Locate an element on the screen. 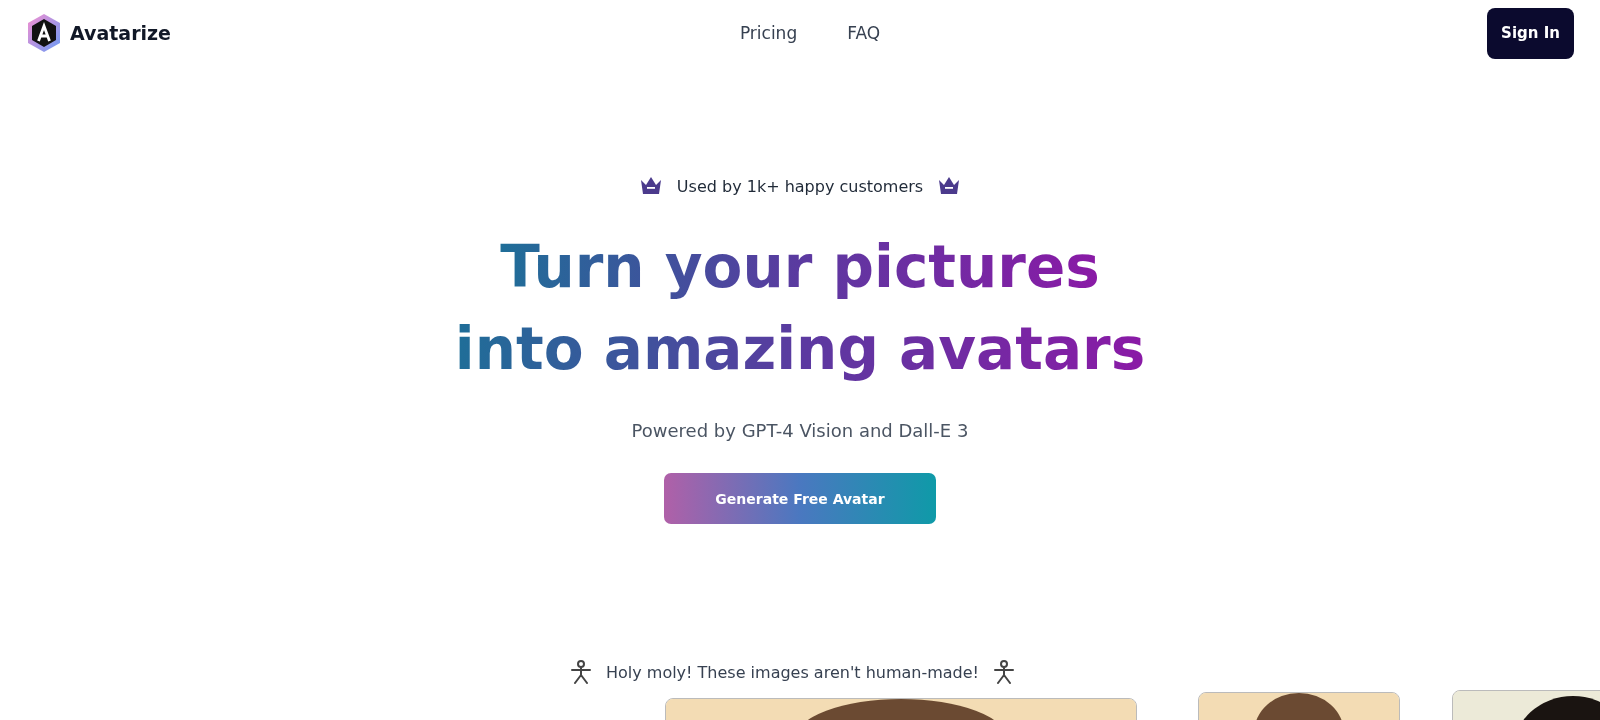  generate-avatar-button: Generate Free Avatar is located at coordinates (800, 498).